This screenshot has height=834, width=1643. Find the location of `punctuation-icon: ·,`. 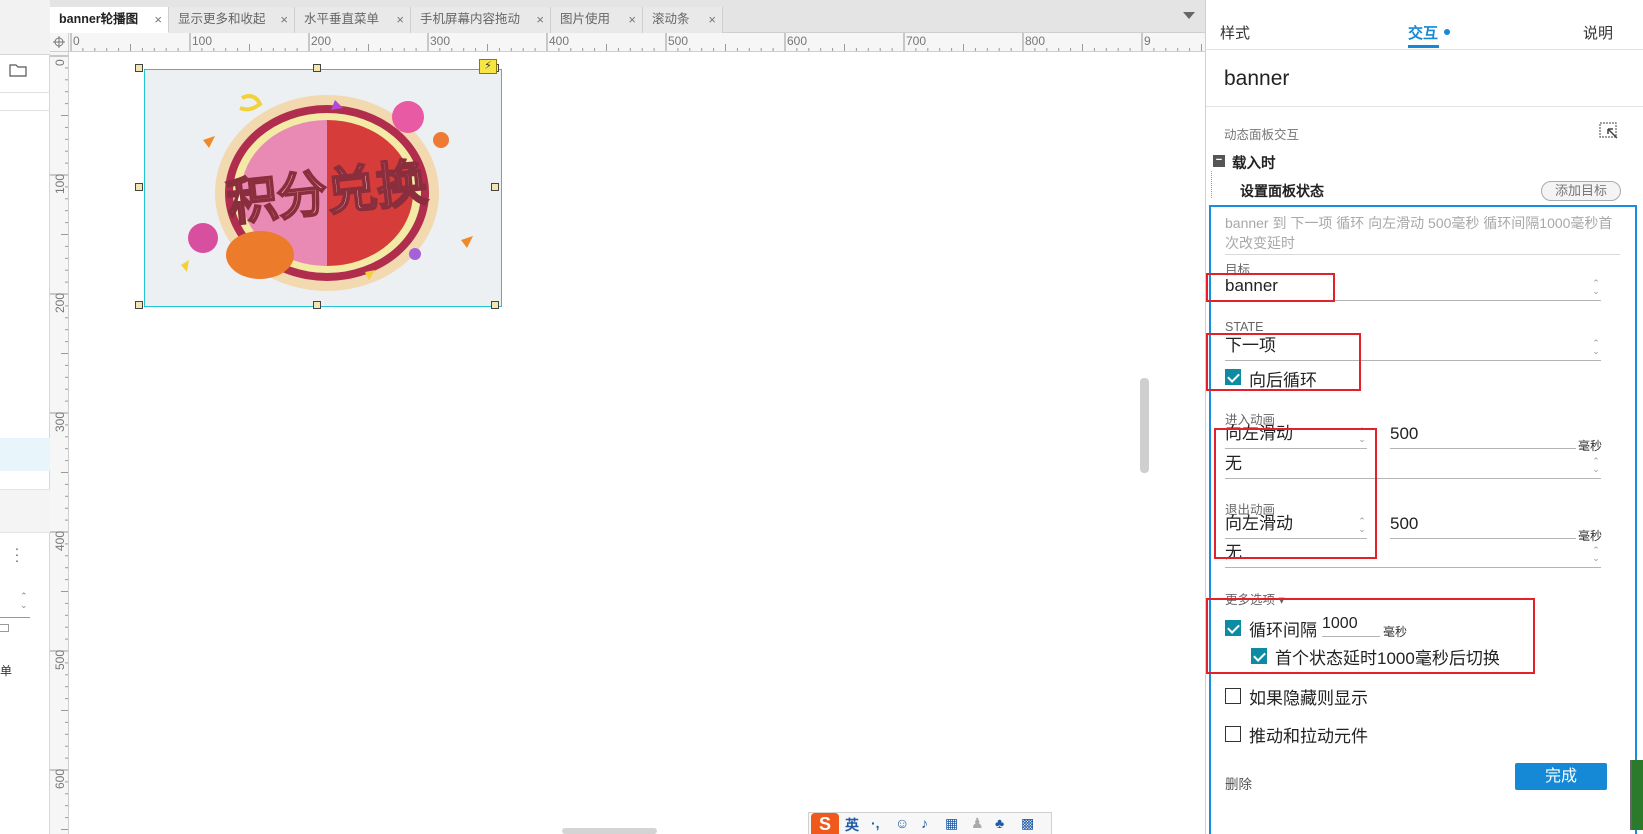

punctuation-icon: ·, is located at coordinates (875, 823).